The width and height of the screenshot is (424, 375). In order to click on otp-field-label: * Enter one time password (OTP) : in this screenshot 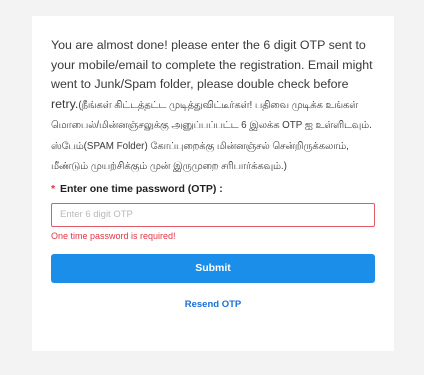, I will do `click(213, 189)`.